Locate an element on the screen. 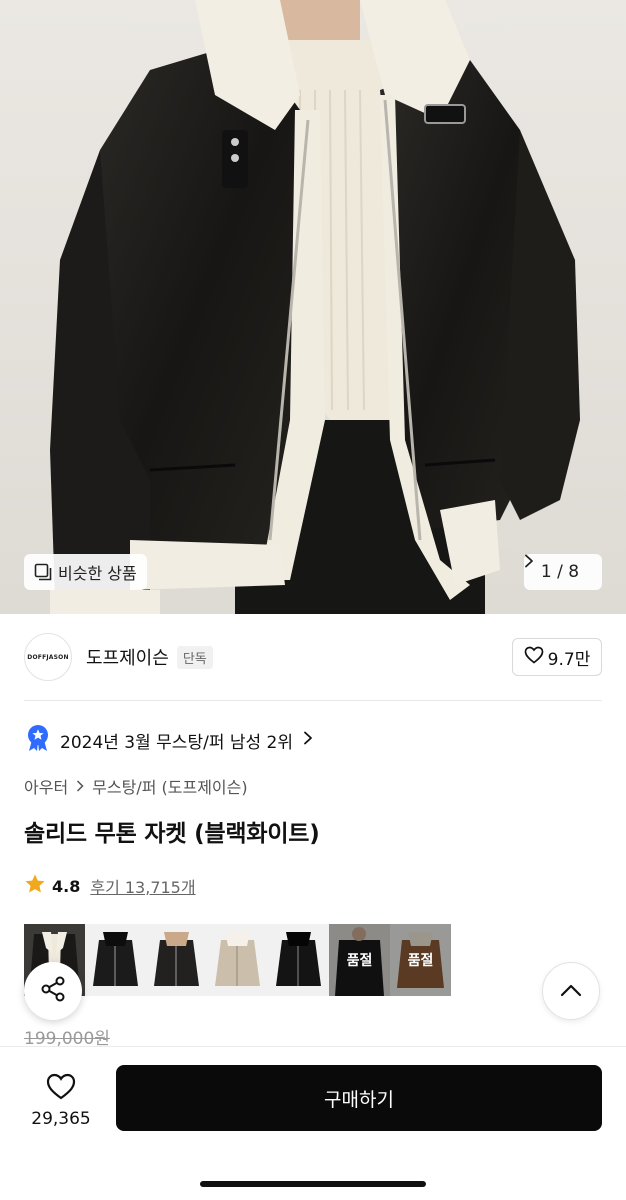  thumbnail-black-fur is located at coordinates (115, 960).